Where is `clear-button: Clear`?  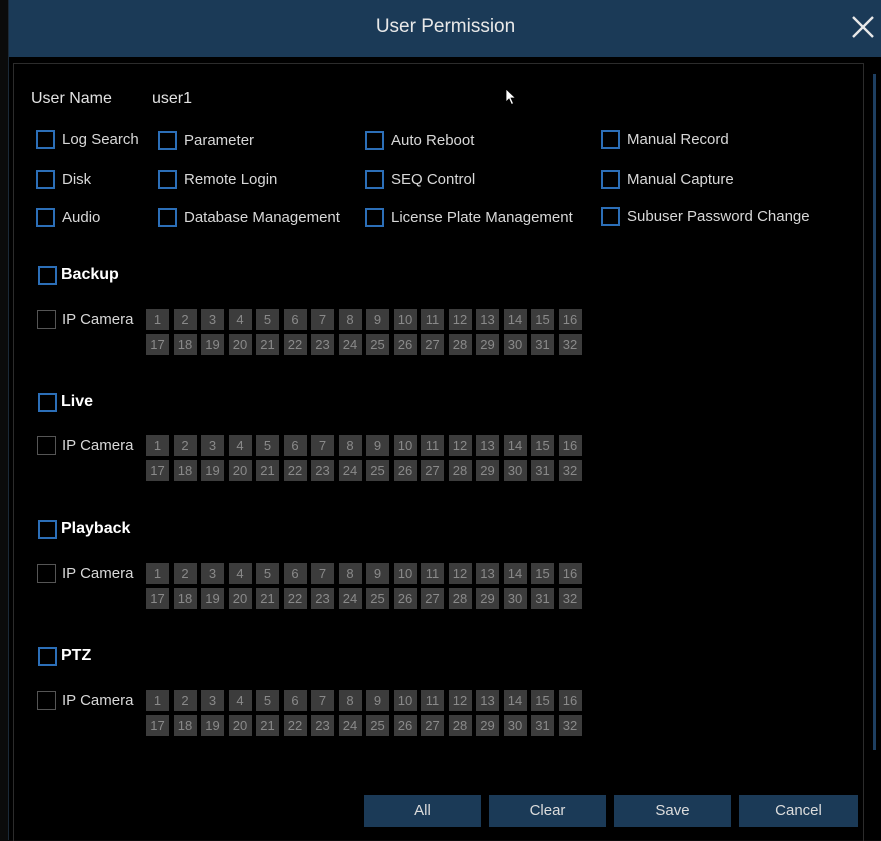
clear-button: Clear is located at coordinates (547, 811).